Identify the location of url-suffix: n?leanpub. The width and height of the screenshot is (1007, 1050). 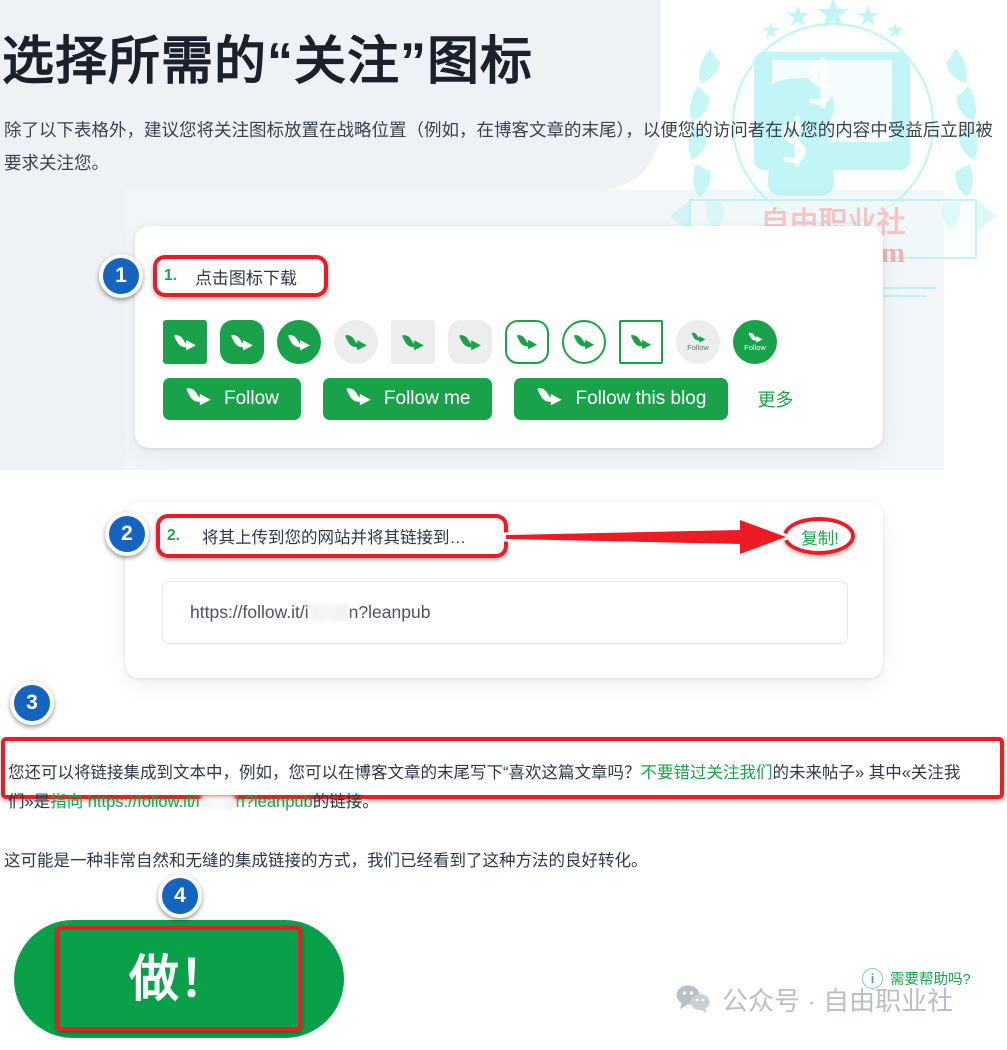
(389, 612).